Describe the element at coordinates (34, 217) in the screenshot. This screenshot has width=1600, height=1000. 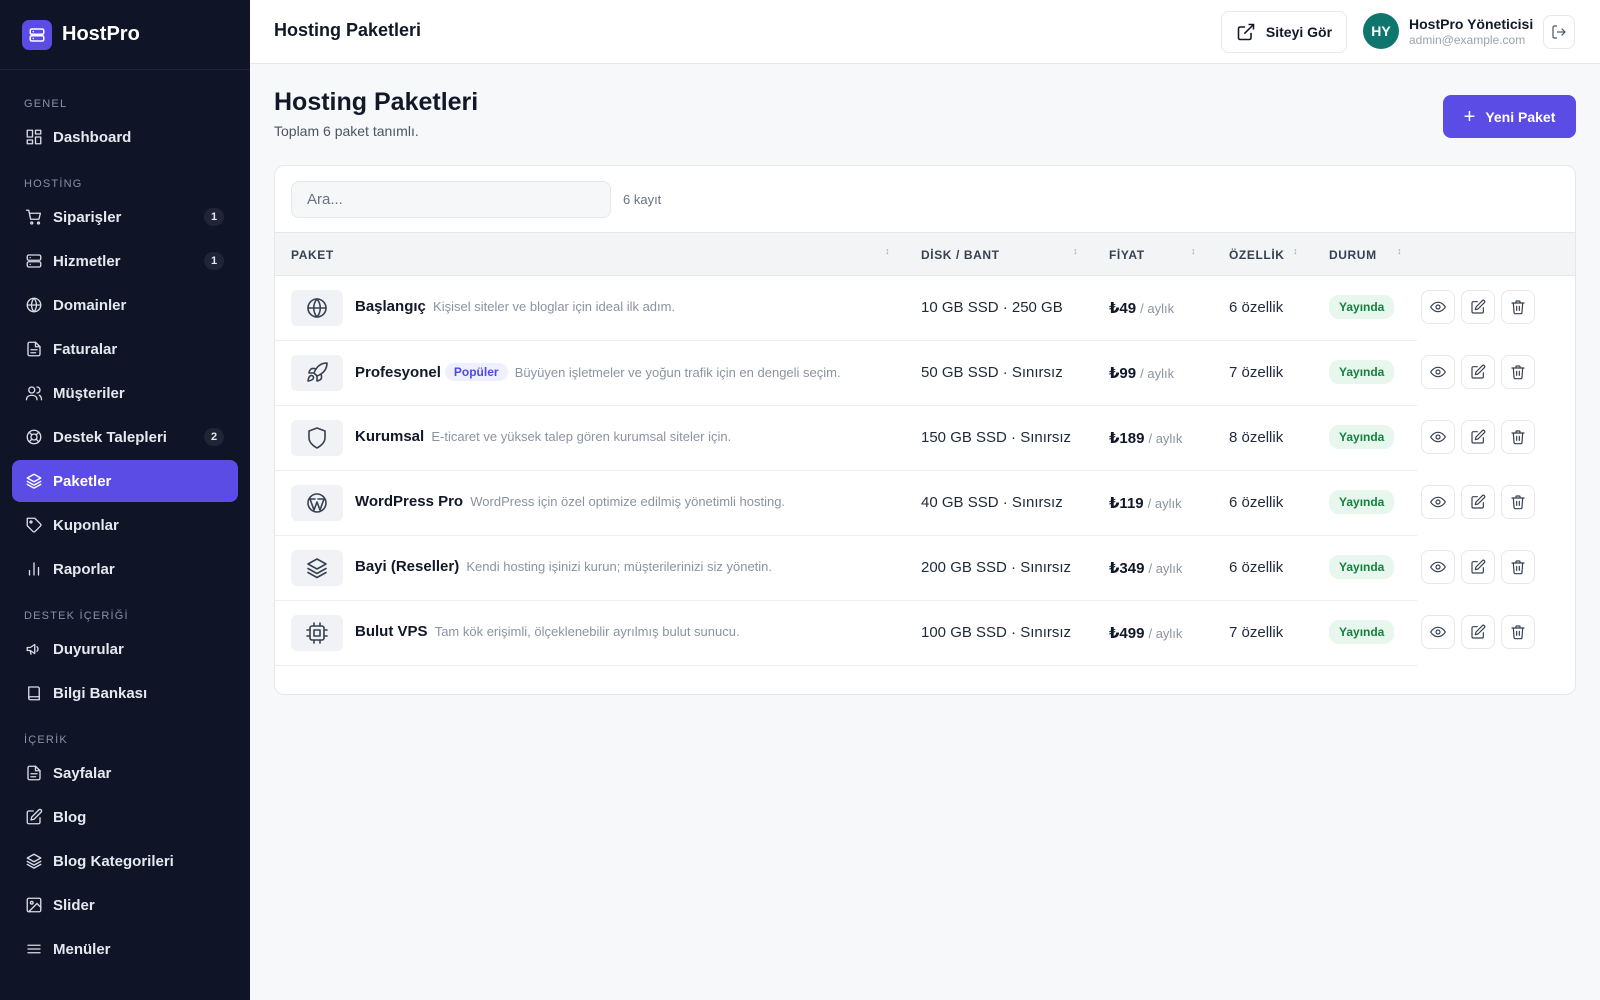
I see `cart-icon` at that location.